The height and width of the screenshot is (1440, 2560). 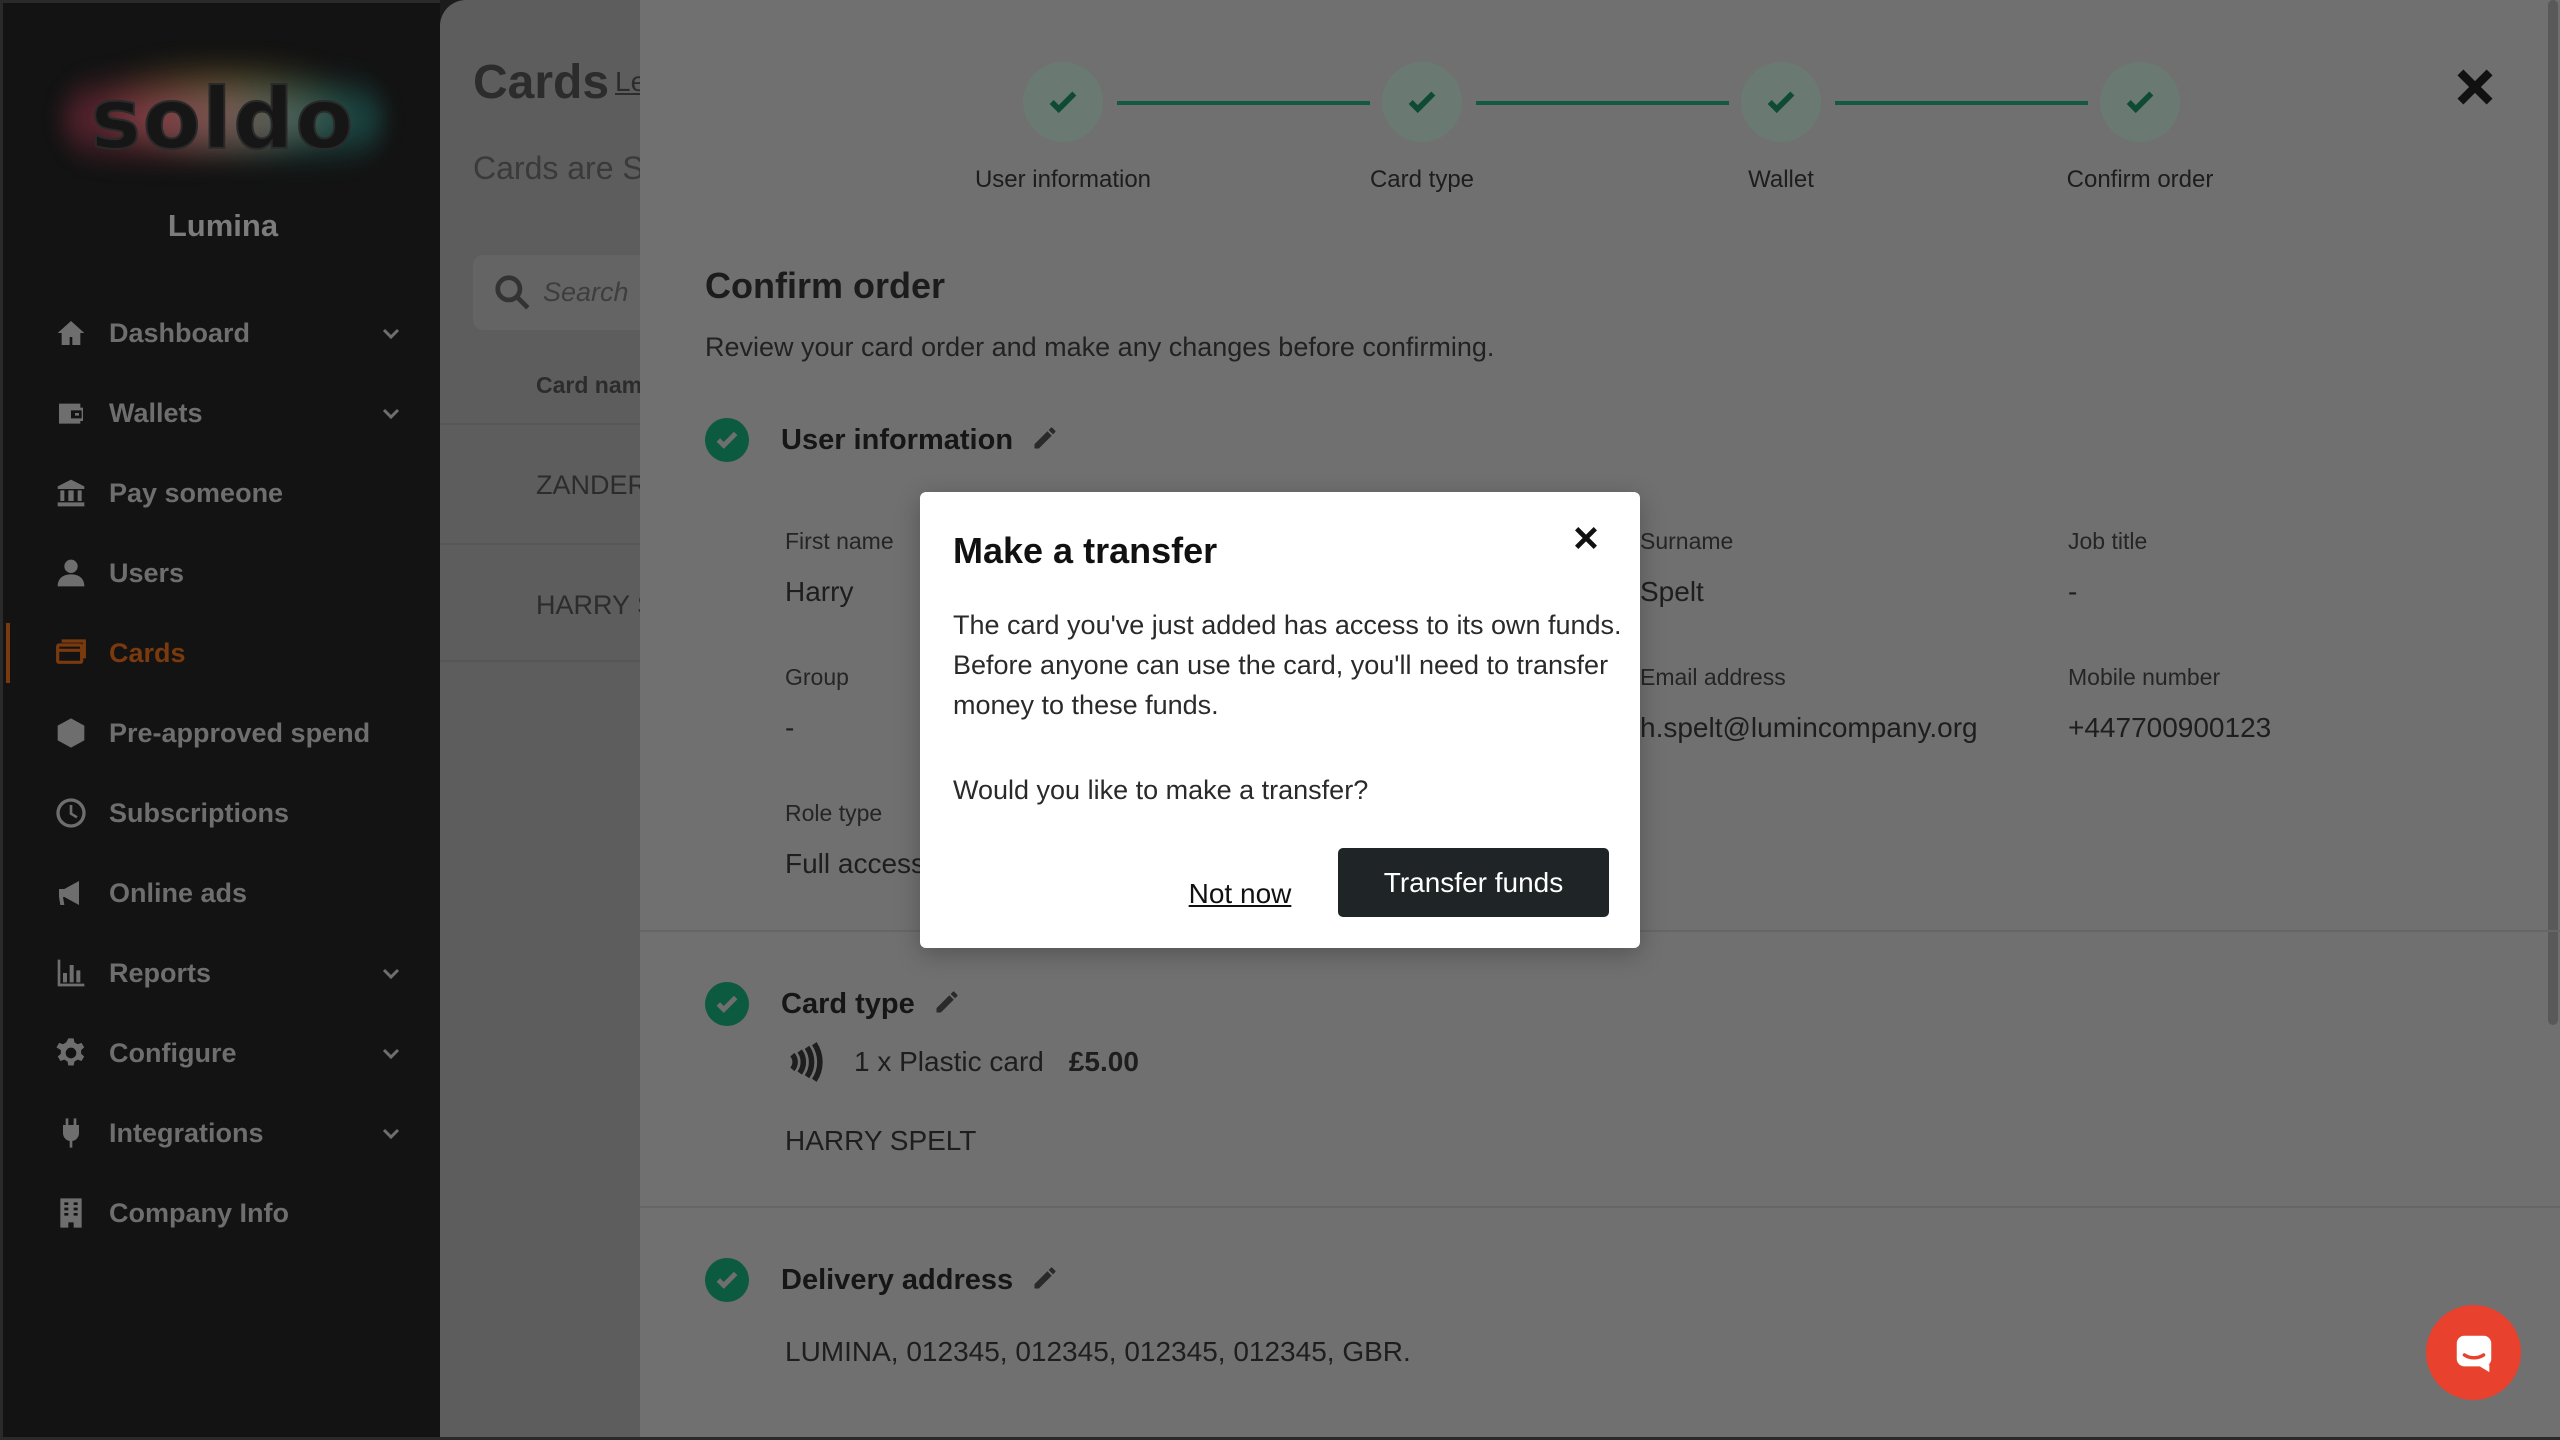 I want to click on email-value: h.spelt@lumincompany.org, so click(x=1809, y=727).